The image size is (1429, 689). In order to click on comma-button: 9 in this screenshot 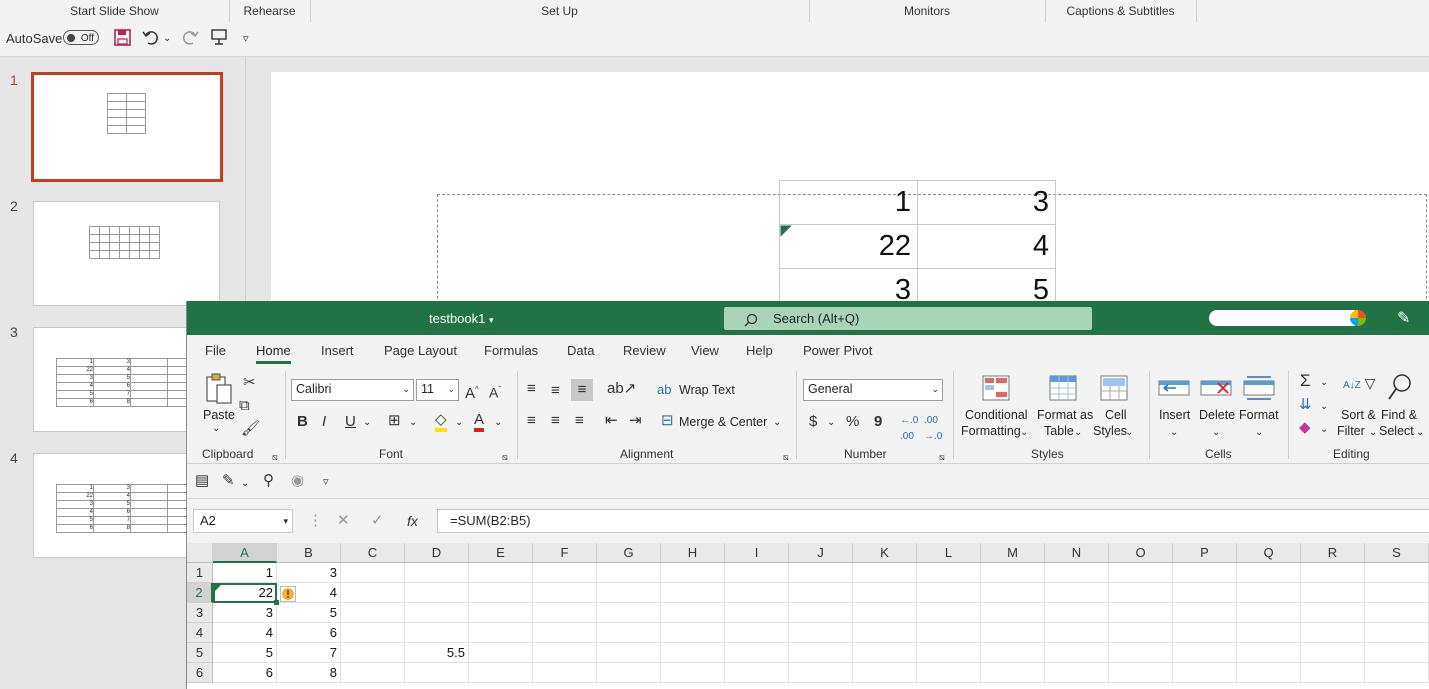, I will do `click(878, 422)`.